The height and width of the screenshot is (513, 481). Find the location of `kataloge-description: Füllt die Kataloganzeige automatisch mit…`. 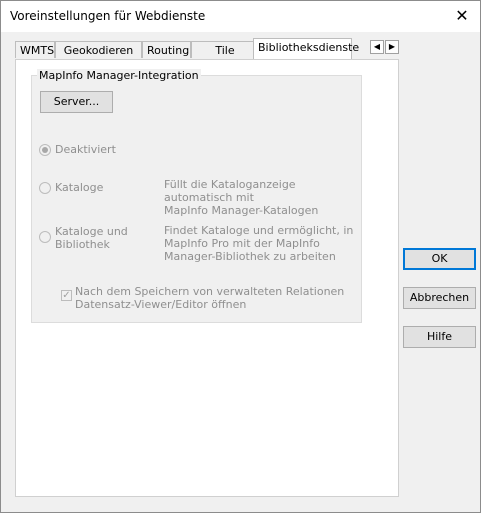

kataloge-description: Füllt die Kataloganzeige automatisch mit… is located at coordinates (264, 197).